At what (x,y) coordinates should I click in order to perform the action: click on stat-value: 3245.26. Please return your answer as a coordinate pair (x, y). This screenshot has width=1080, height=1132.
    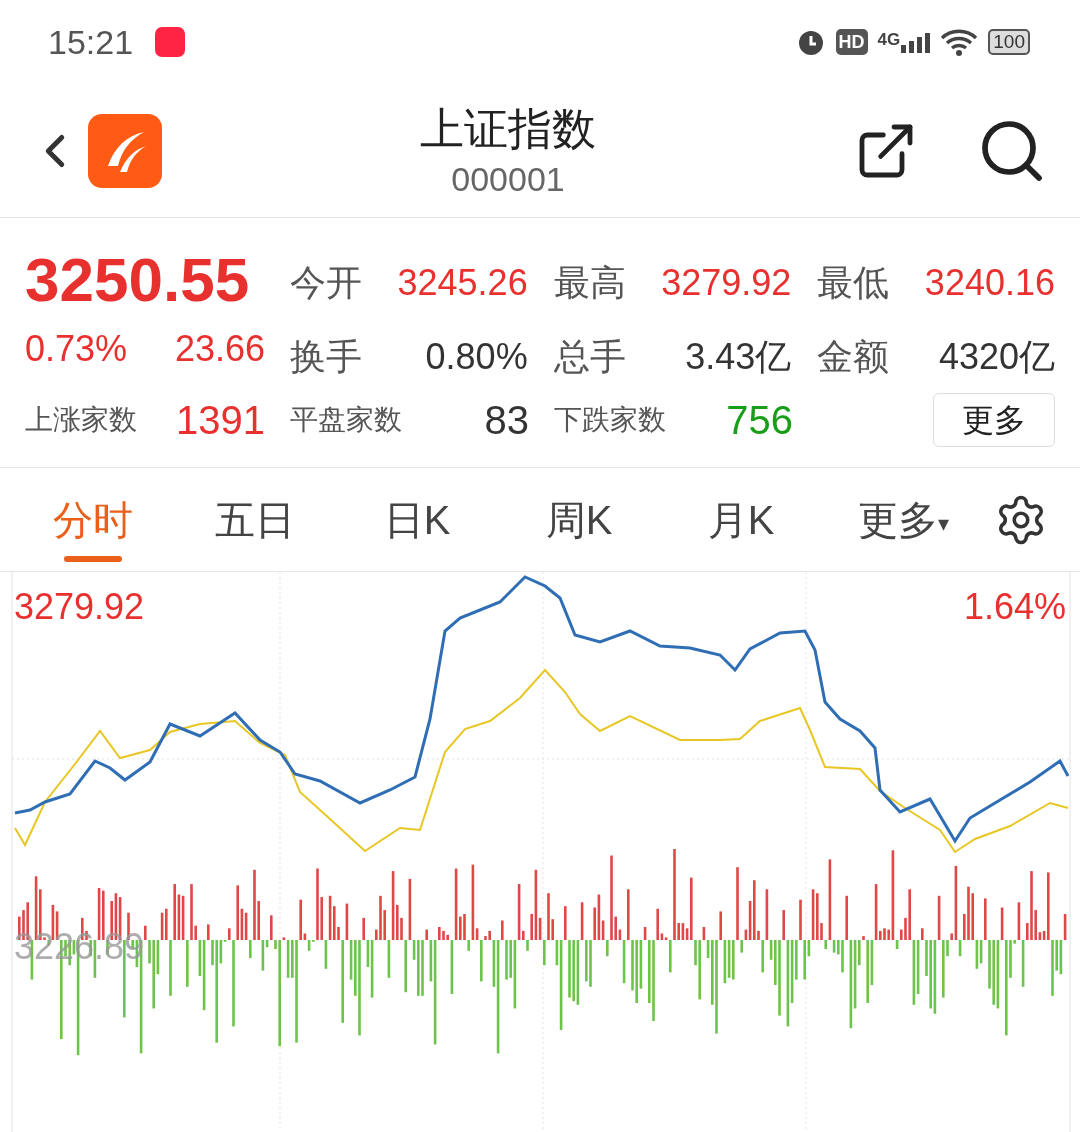
    Looking at the image, I should click on (462, 283).